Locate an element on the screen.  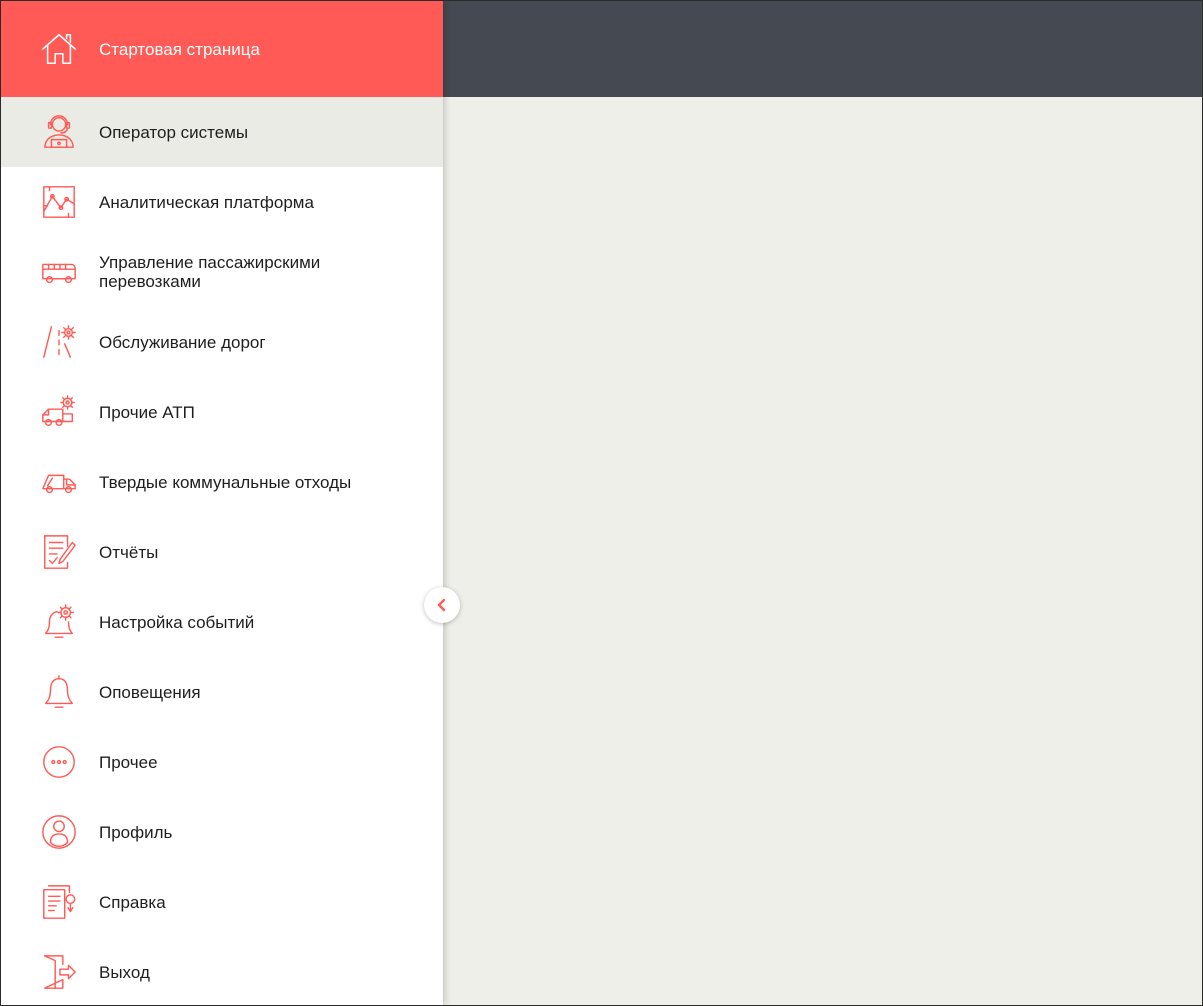
sidebar-item-road-maintenance: Обслуживание дорог is located at coordinates (222, 342).